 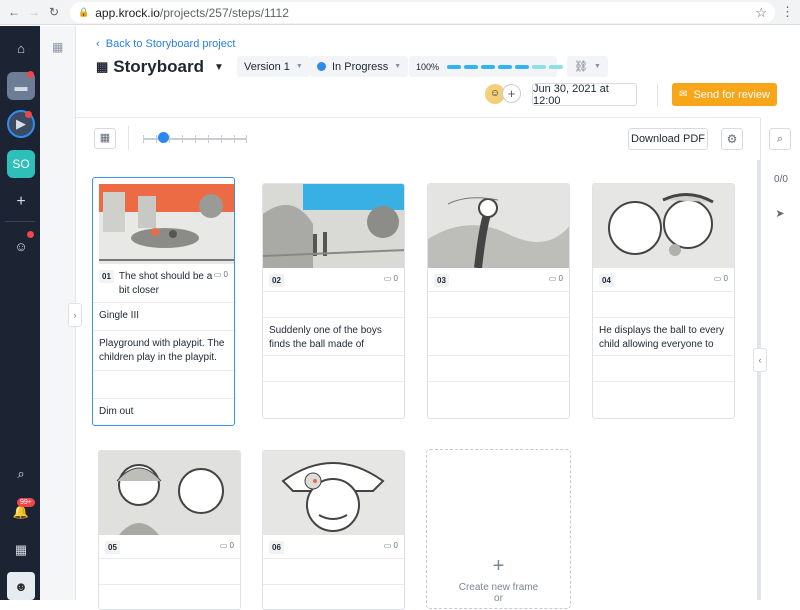 I want to click on browser-menu-icon: ⋮, so click(x=787, y=12).